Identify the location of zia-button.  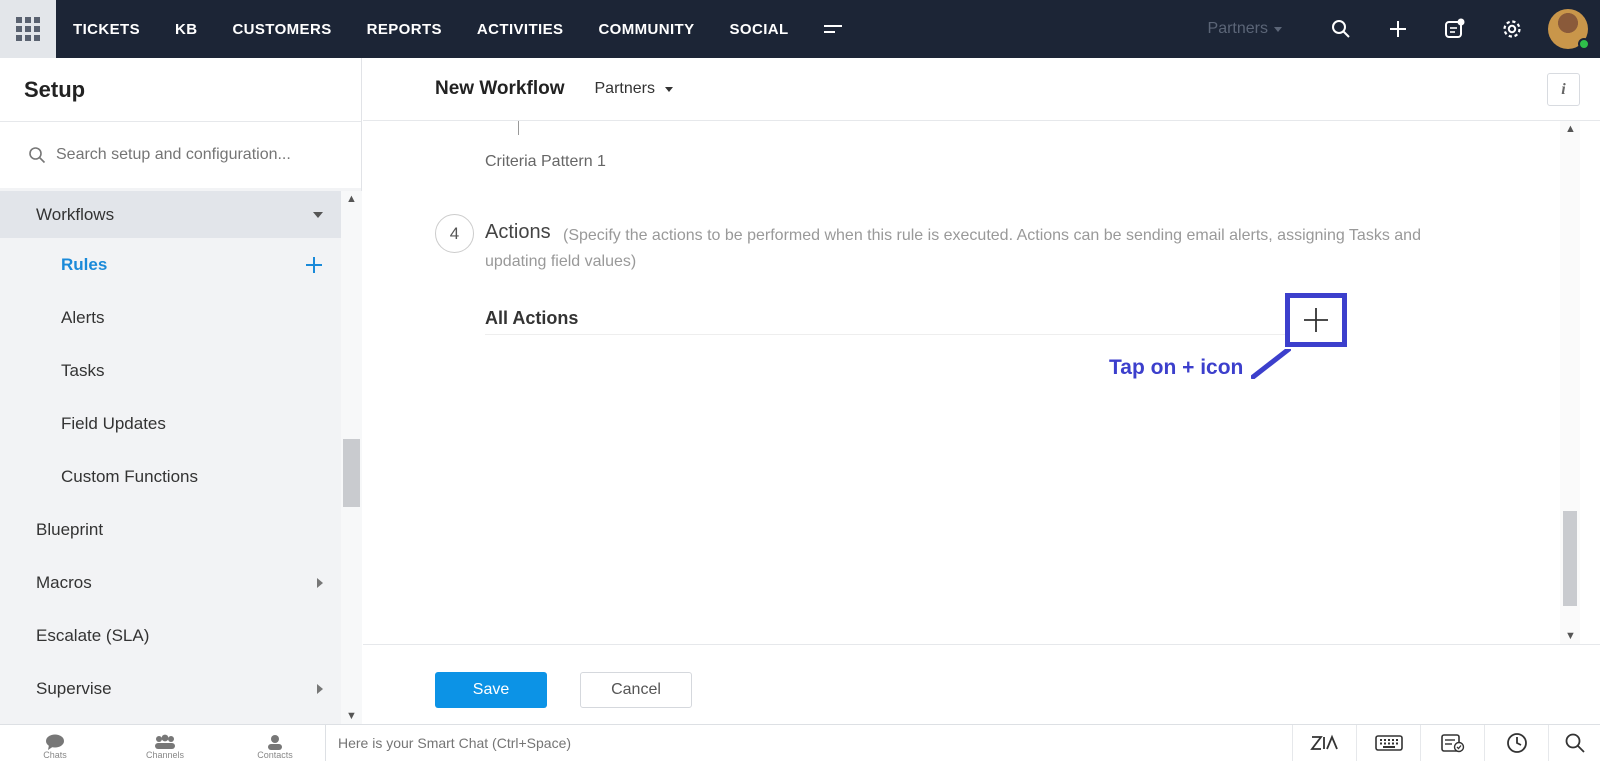
(1324, 743).